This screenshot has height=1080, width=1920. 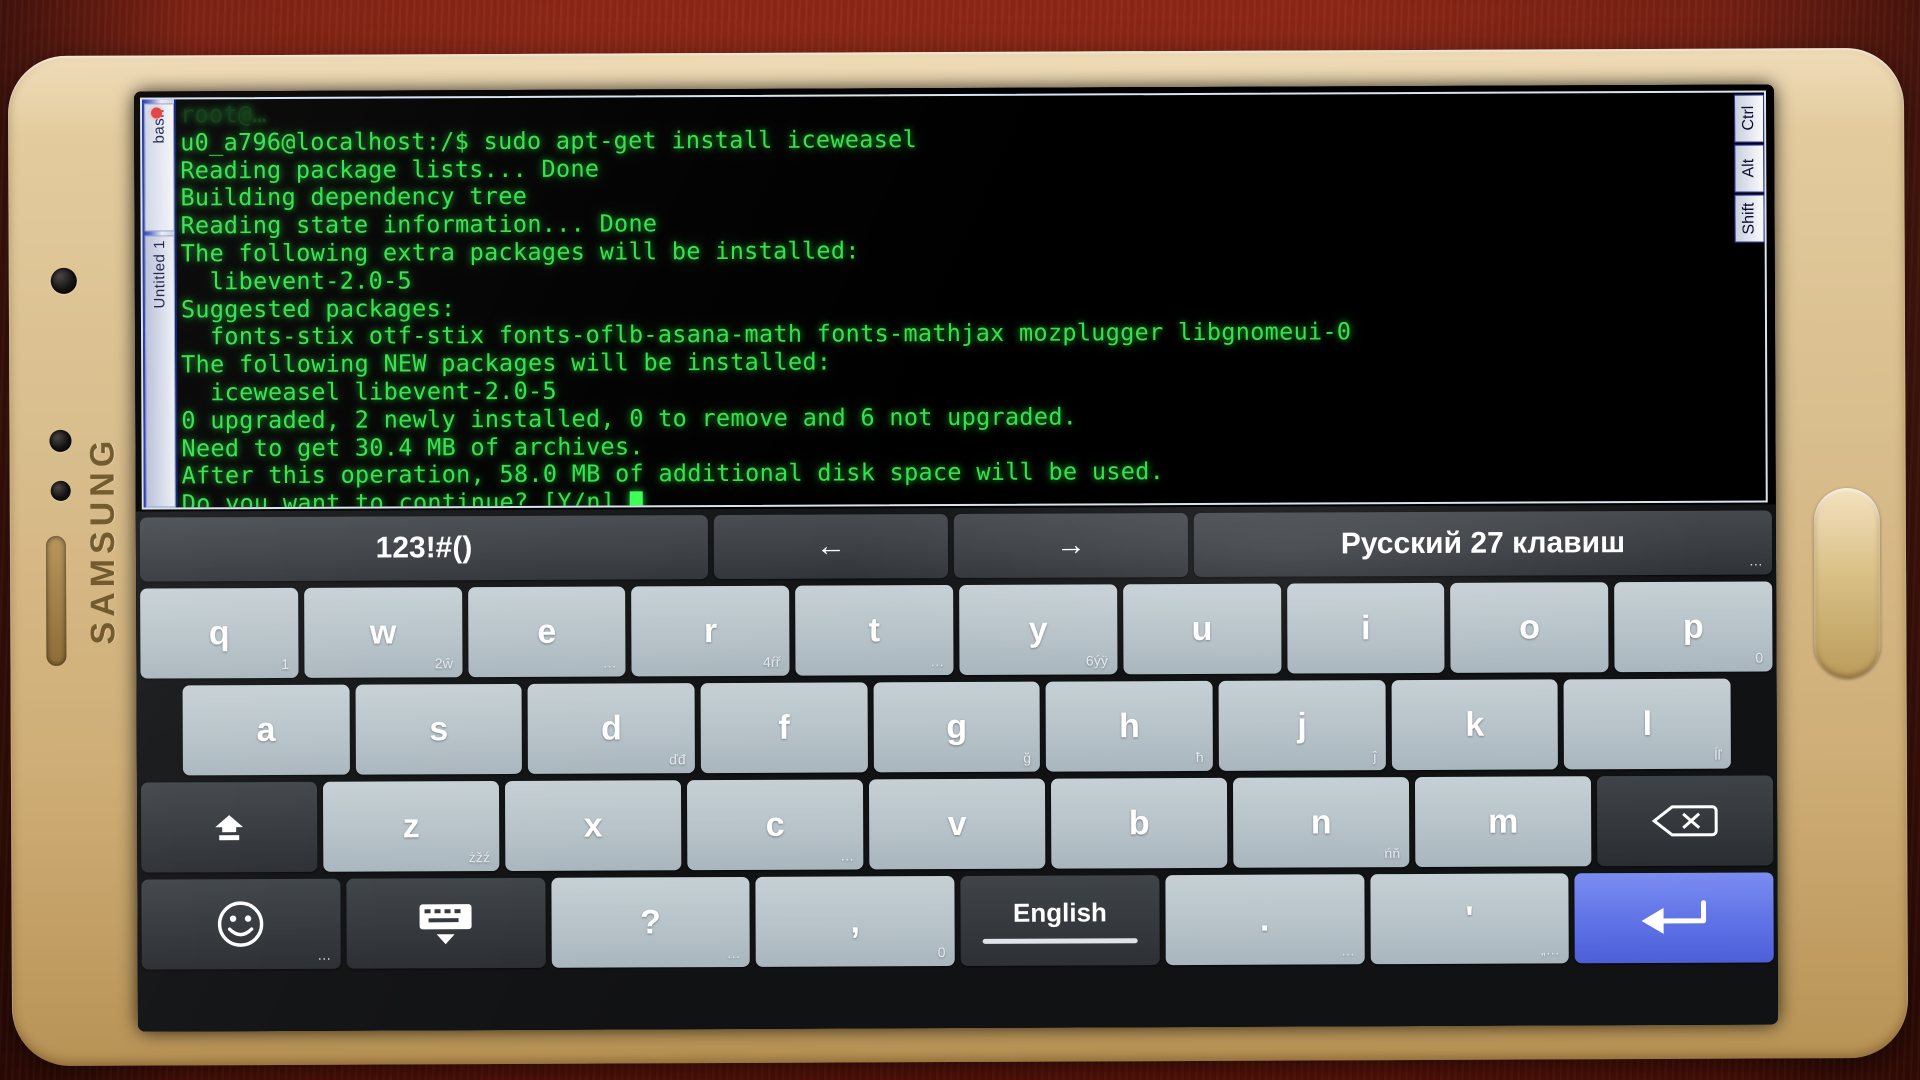 I want to click on key-a-label: a, so click(x=266, y=729).